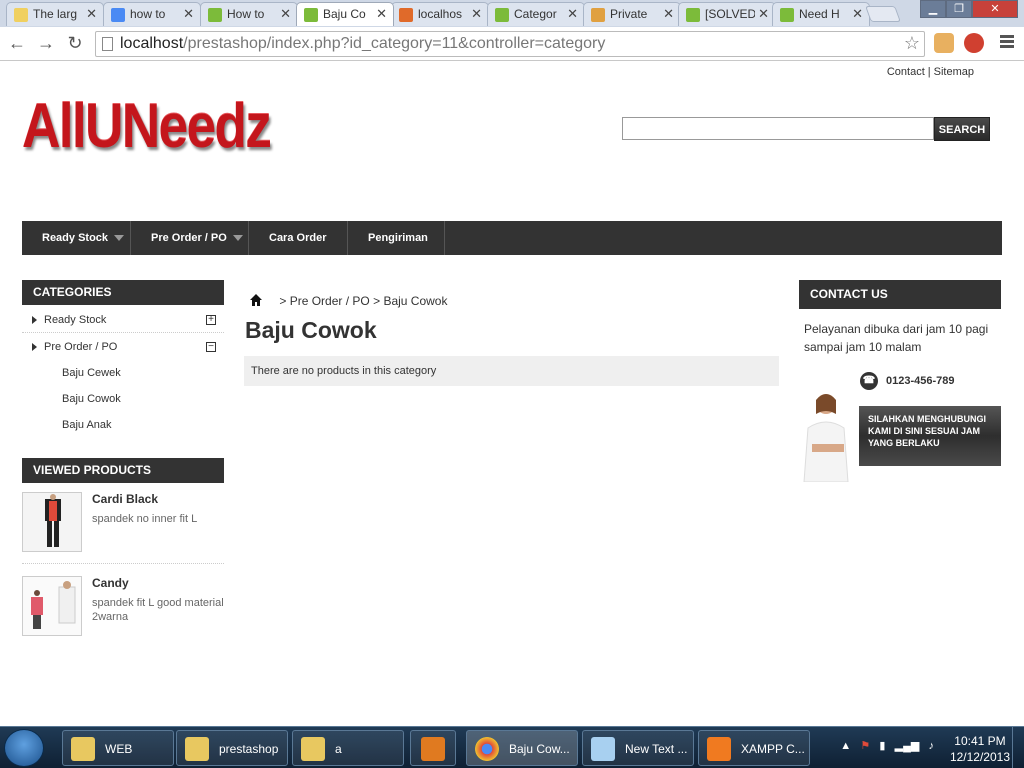  What do you see at coordinates (845, 746) in the screenshot?
I see `show-hidden-icons-icon: ▲` at bounding box center [845, 746].